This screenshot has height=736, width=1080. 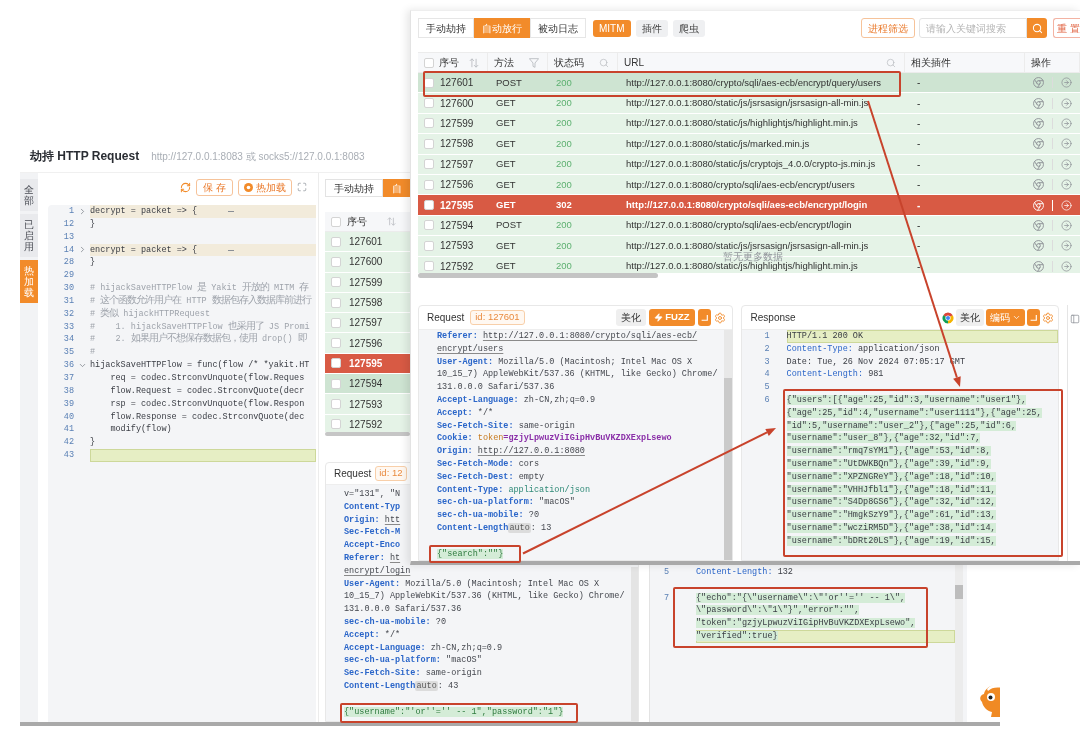 What do you see at coordinates (919, 83) in the screenshot?
I see `plugin-text: -` at bounding box center [919, 83].